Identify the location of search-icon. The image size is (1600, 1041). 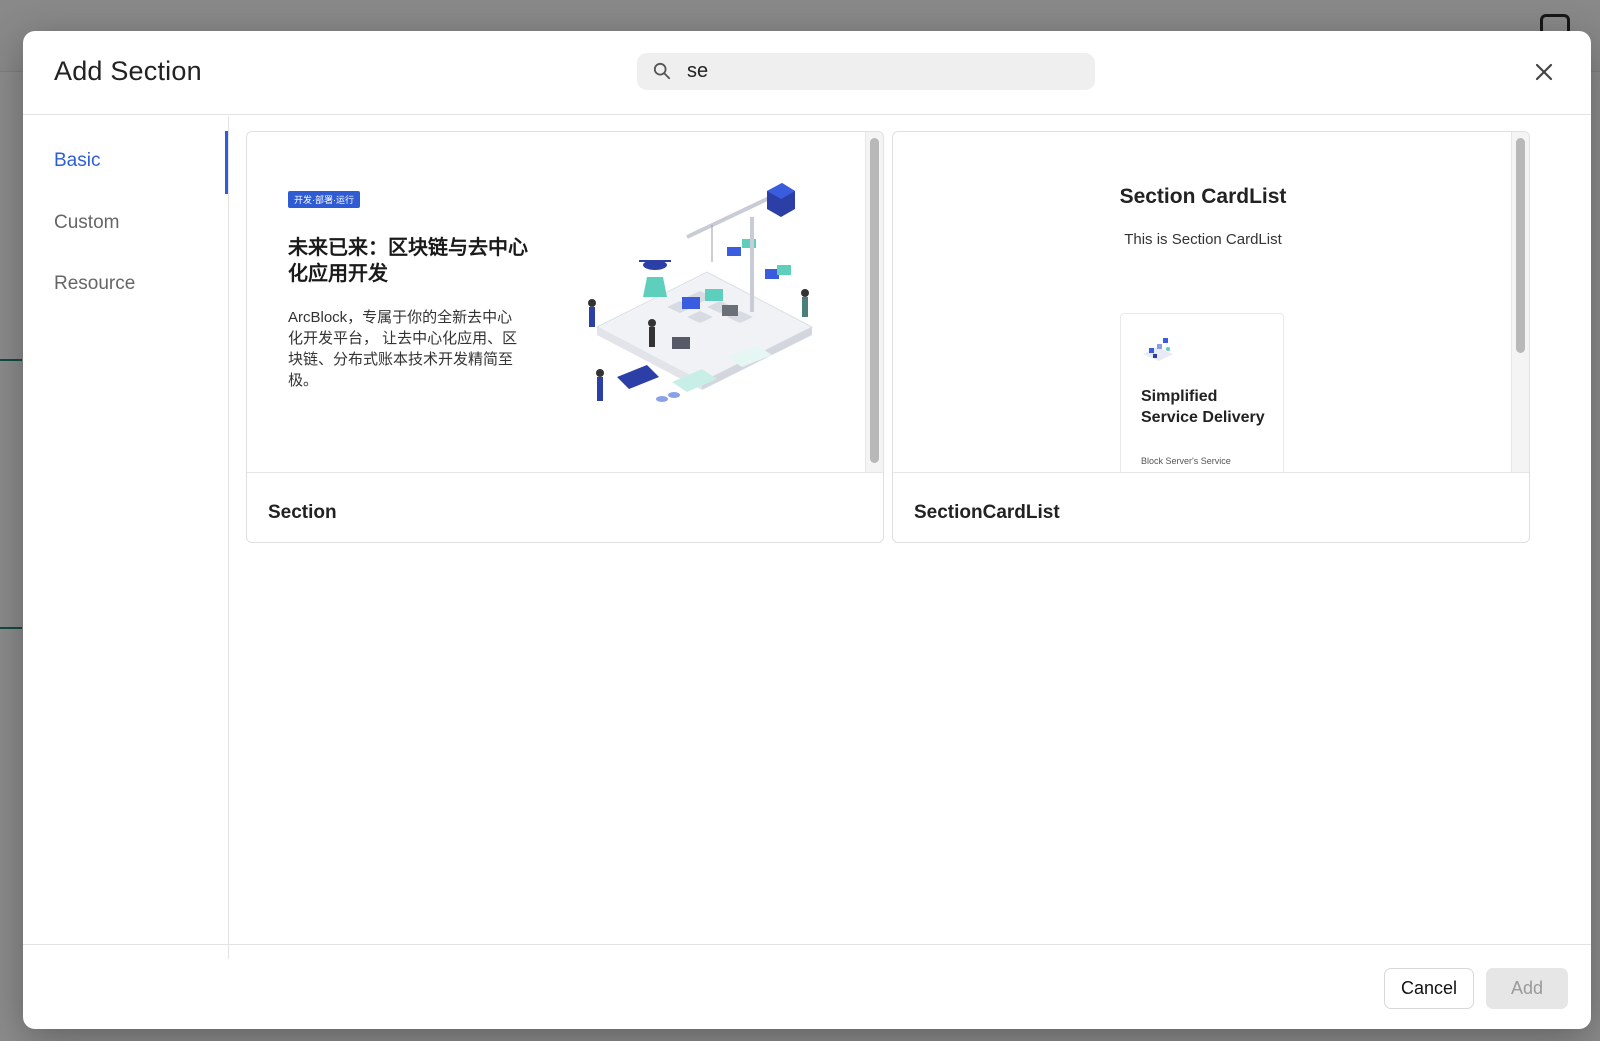
(662, 71).